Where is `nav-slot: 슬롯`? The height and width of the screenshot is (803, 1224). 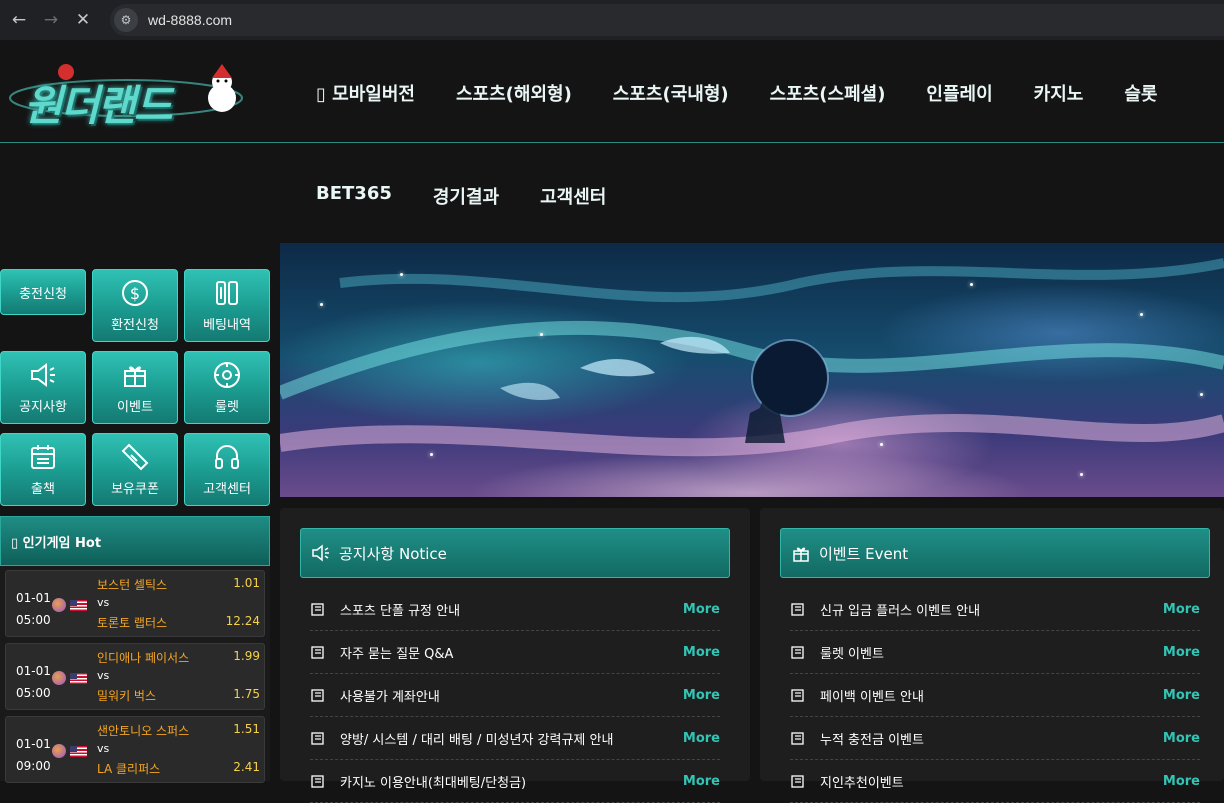 nav-slot: 슬롯 is located at coordinates (1140, 93).